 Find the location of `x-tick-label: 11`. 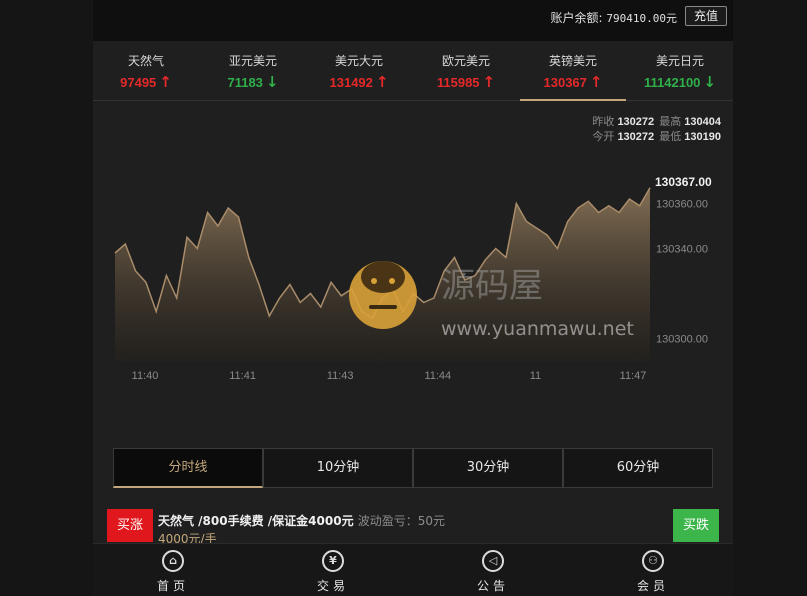

x-tick-label: 11 is located at coordinates (535, 376).